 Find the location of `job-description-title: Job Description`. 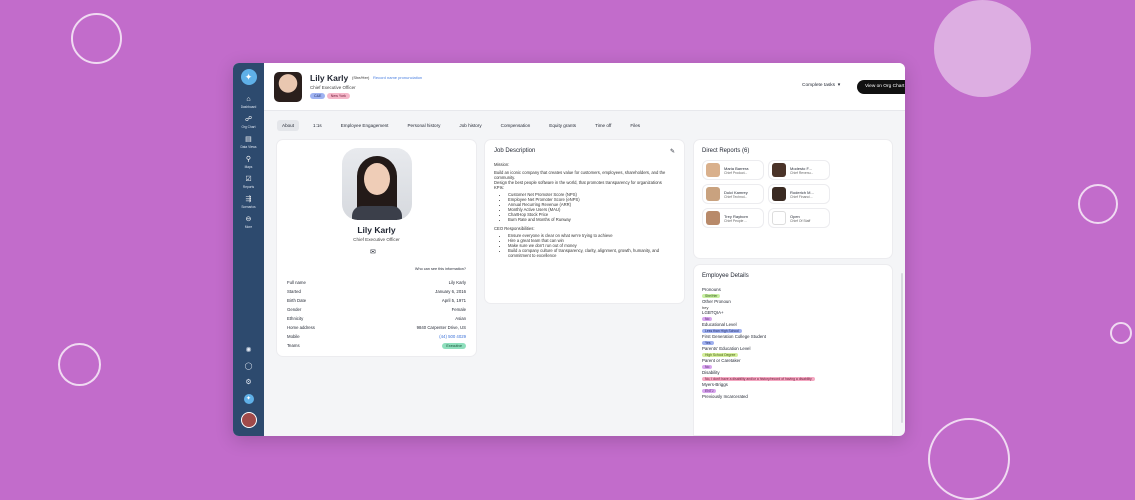

job-description-title: Job Description is located at coordinates (515, 151).